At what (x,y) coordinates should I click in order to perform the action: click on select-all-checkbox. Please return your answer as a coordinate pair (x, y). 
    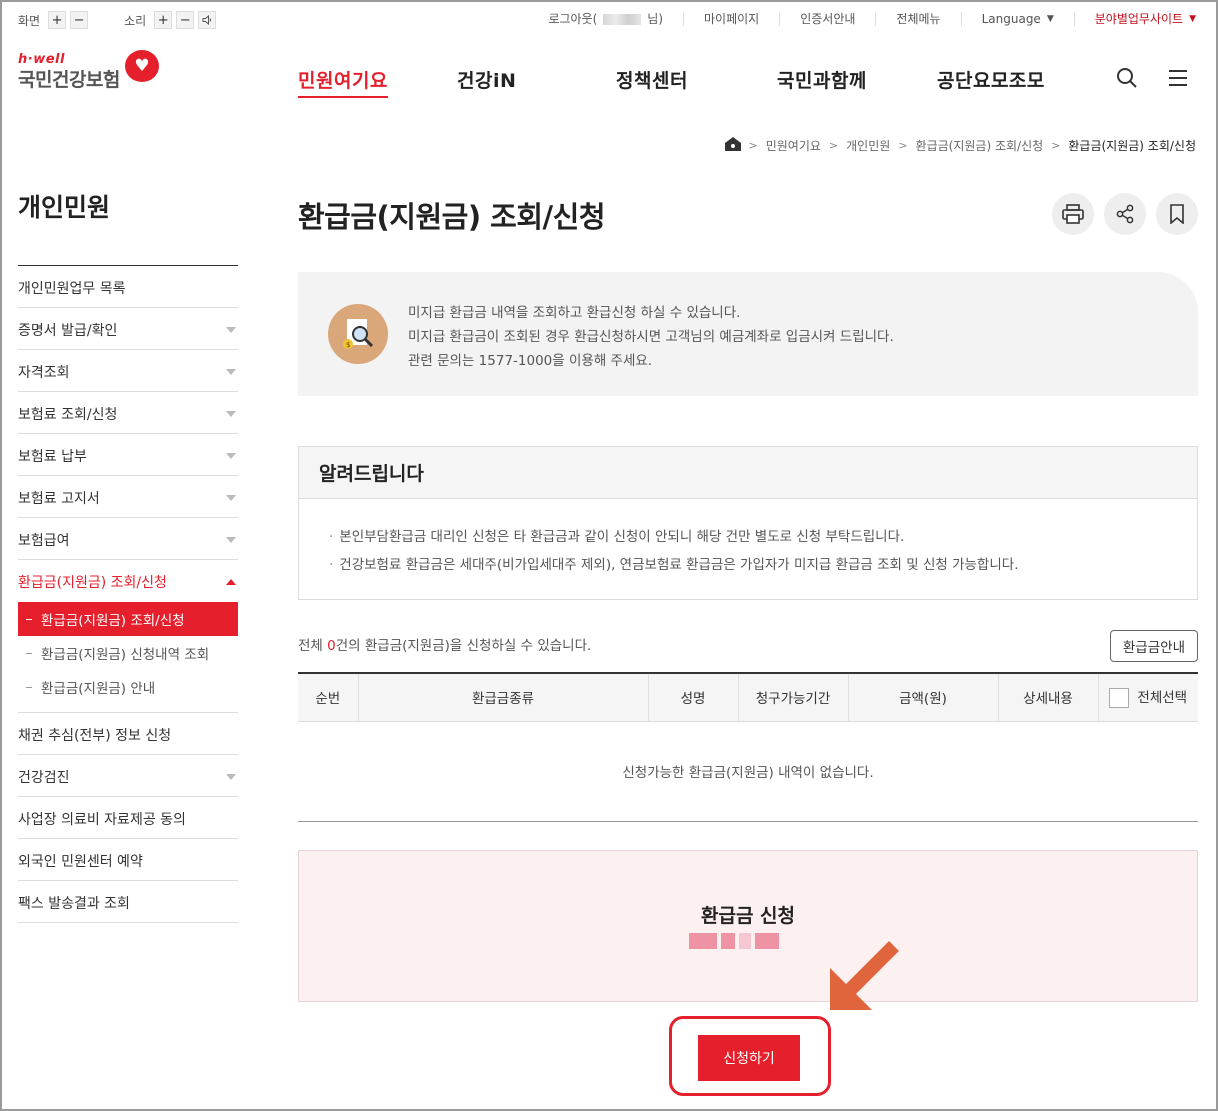
    Looking at the image, I should click on (1119, 698).